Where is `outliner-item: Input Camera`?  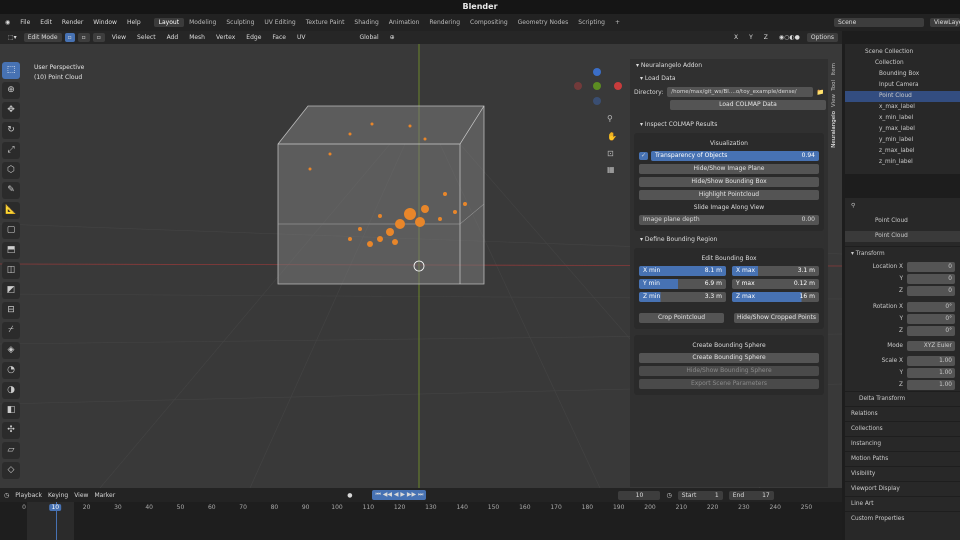
outliner-item: Input Camera is located at coordinates (902, 85).